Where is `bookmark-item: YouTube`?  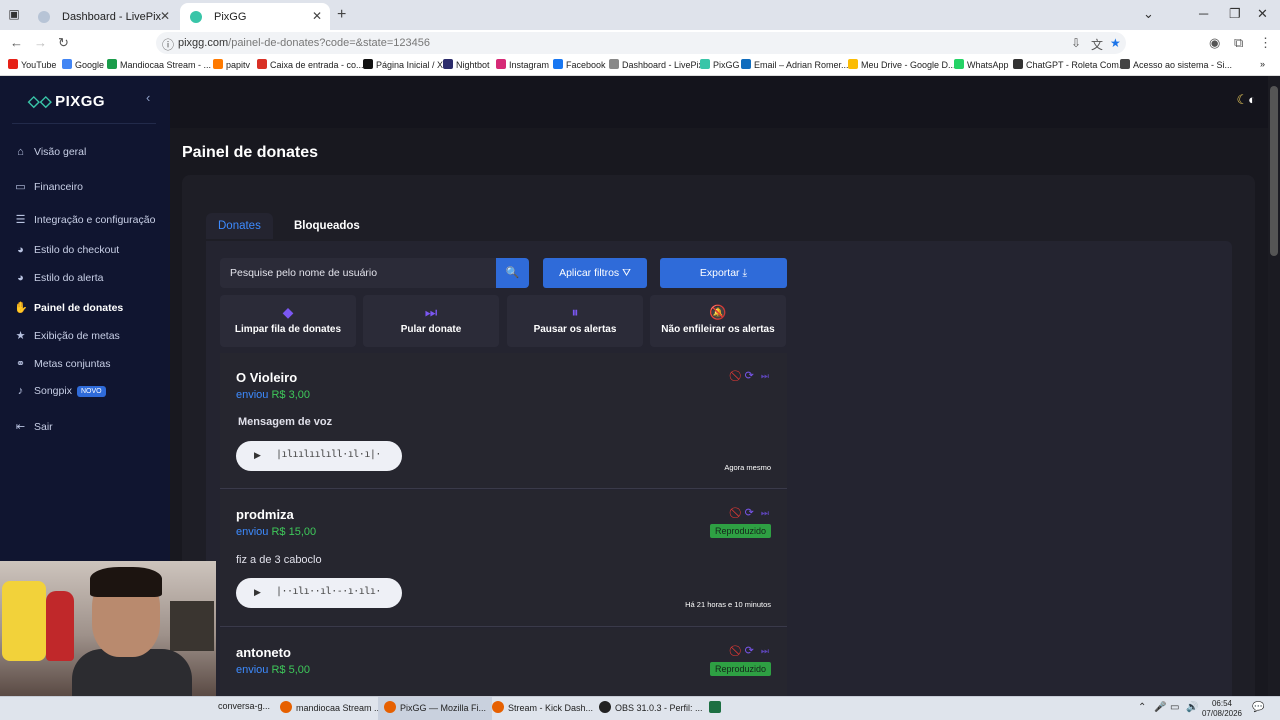 bookmark-item: YouTube is located at coordinates (32, 64).